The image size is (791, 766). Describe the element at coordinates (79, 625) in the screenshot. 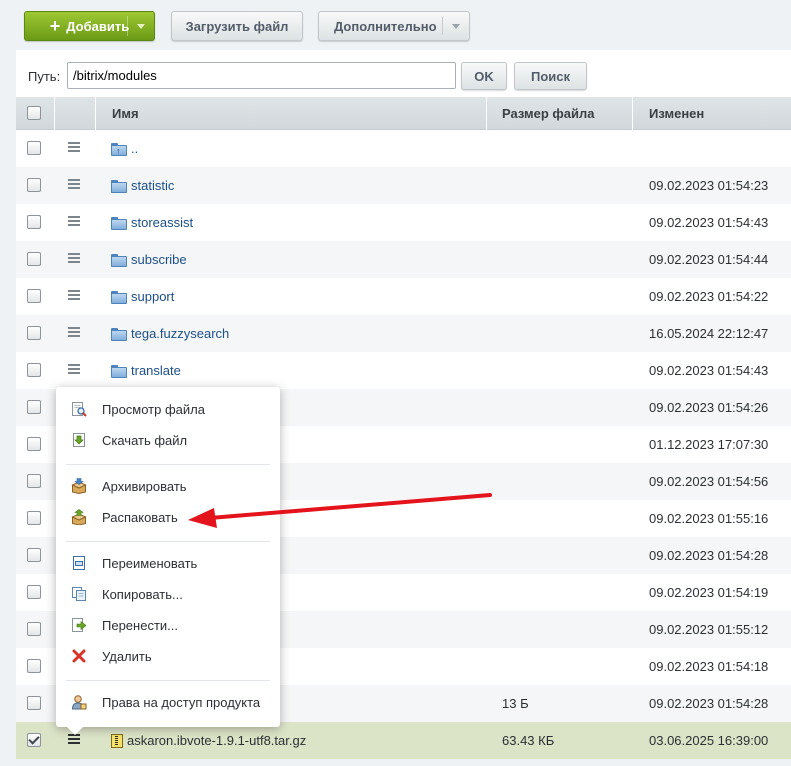

I see `move-icon` at that location.